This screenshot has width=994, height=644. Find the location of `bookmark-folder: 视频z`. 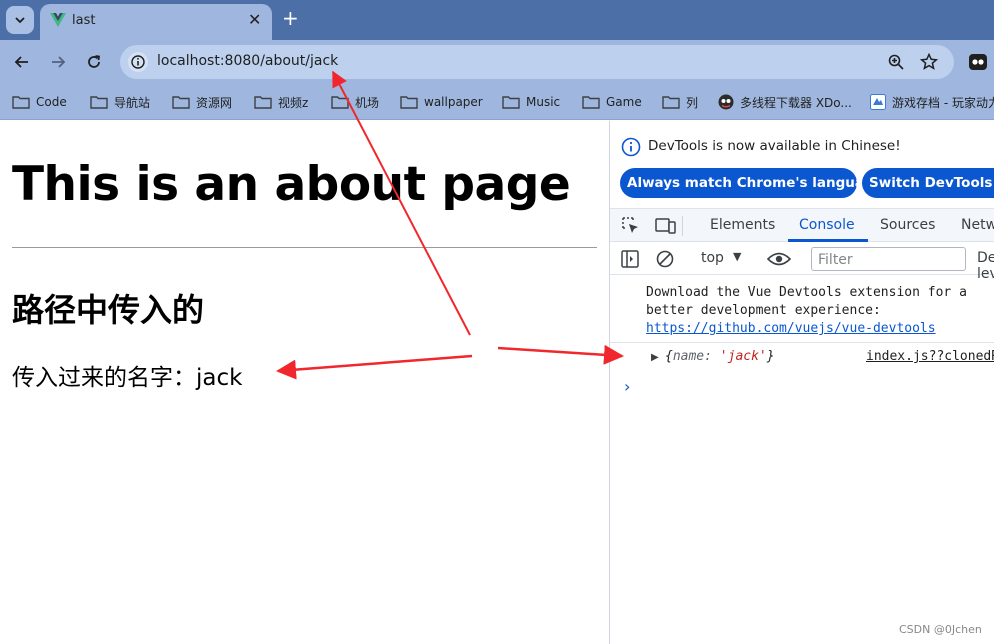

bookmark-folder: 视频z is located at coordinates (281, 102).